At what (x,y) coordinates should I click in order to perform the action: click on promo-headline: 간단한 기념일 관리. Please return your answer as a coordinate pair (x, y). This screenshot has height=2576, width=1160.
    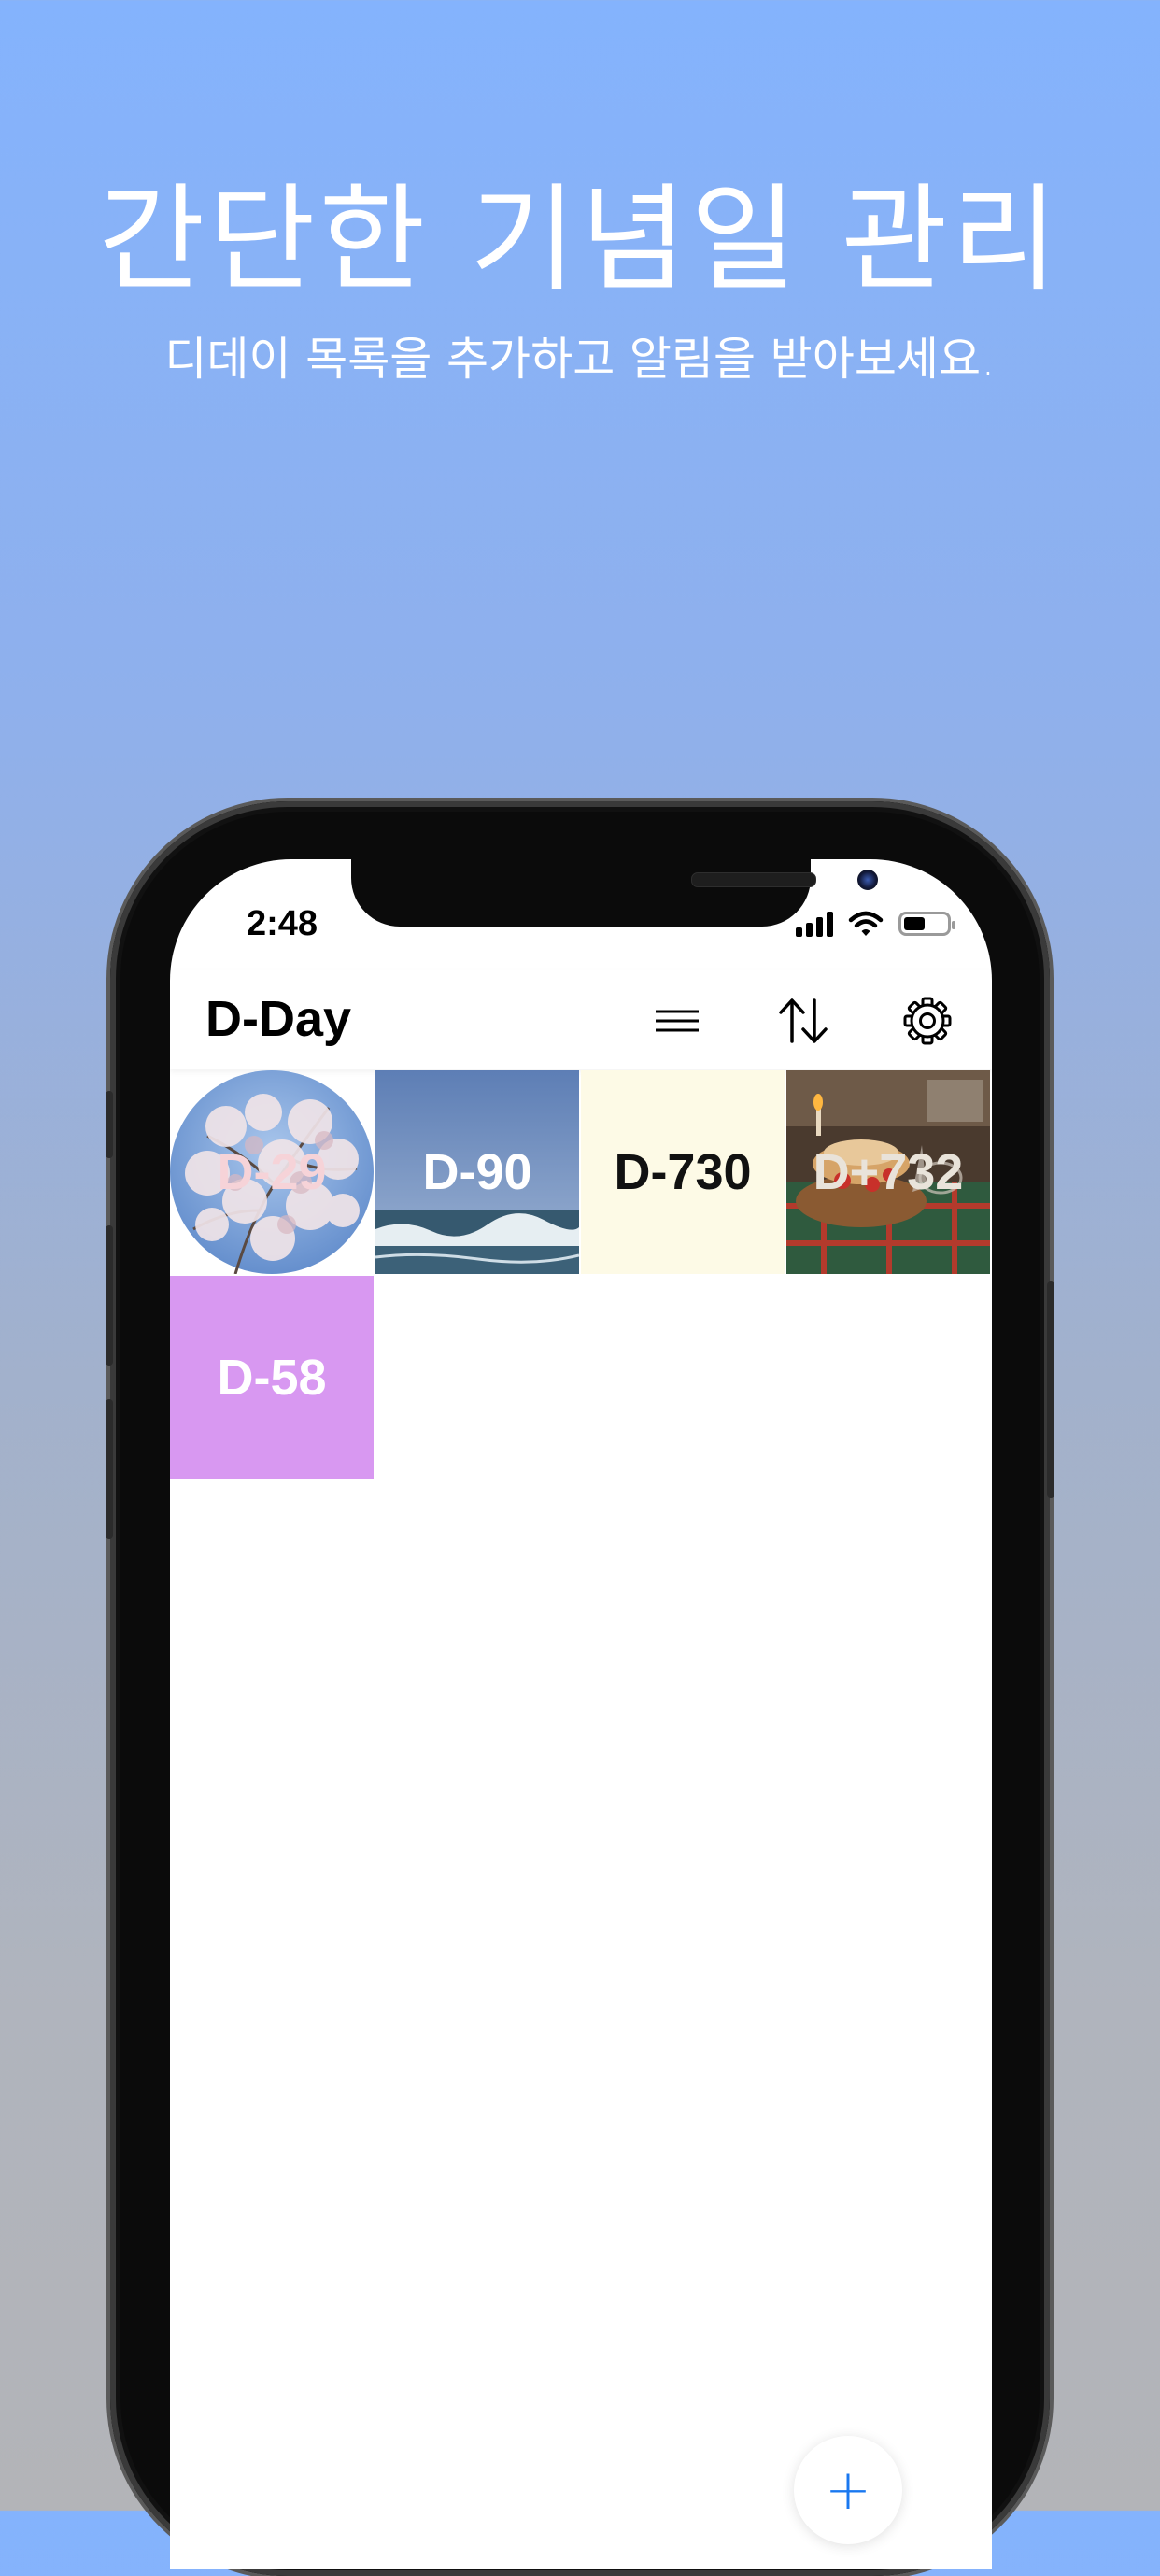
    Looking at the image, I should click on (580, 240).